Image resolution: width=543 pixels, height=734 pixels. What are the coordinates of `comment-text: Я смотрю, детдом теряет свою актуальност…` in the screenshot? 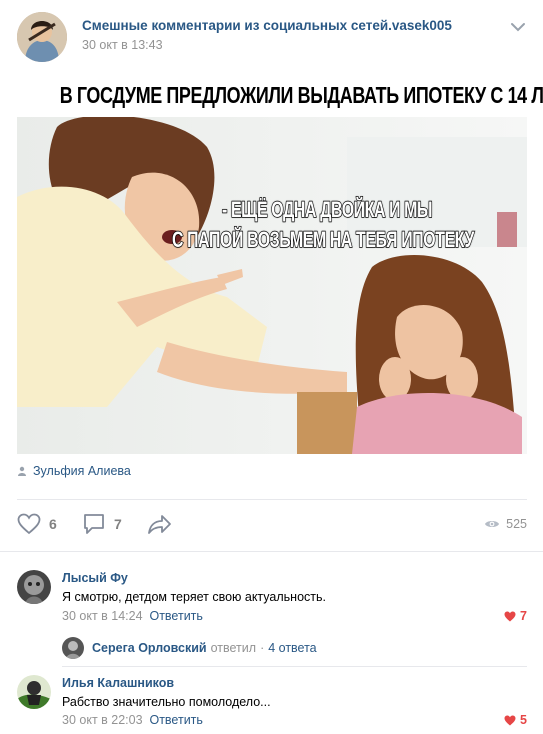 It's located at (194, 597).